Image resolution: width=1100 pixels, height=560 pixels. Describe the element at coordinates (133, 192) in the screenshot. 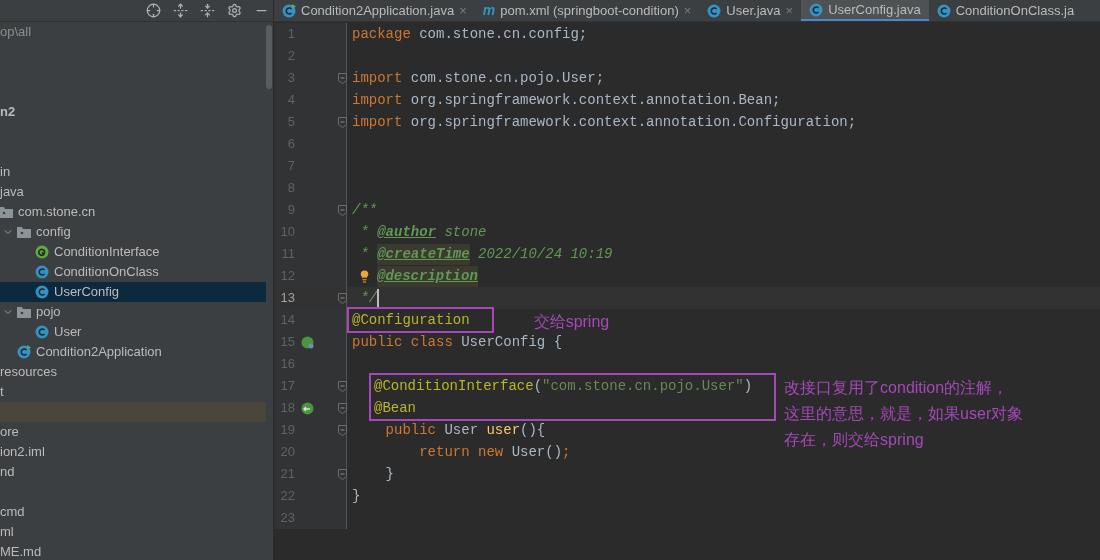

I see `tree-item: java` at that location.